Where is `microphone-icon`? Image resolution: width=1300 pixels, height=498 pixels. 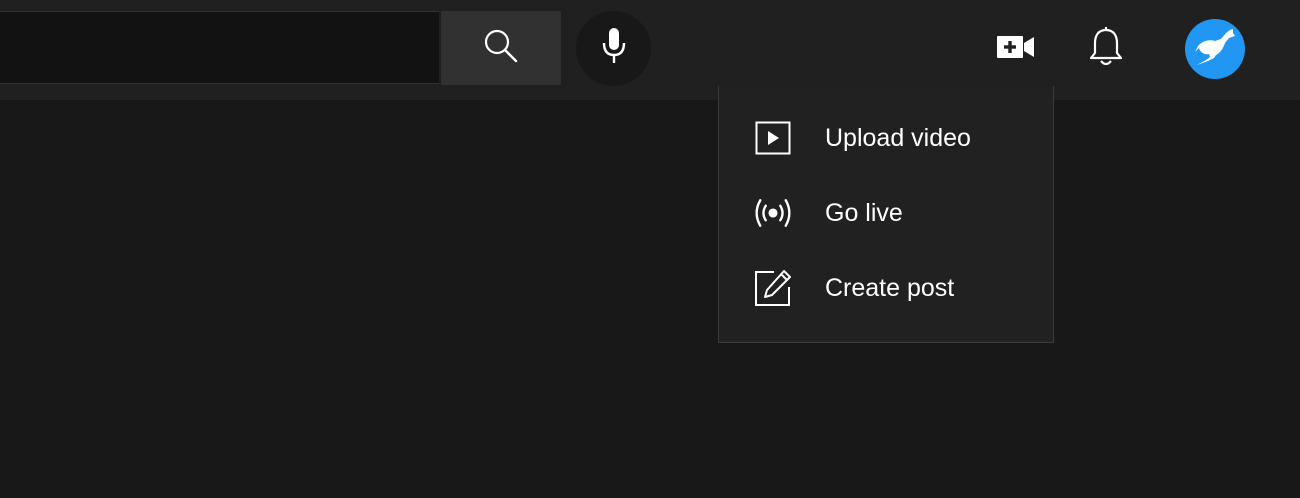 microphone-icon is located at coordinates (614, 48).